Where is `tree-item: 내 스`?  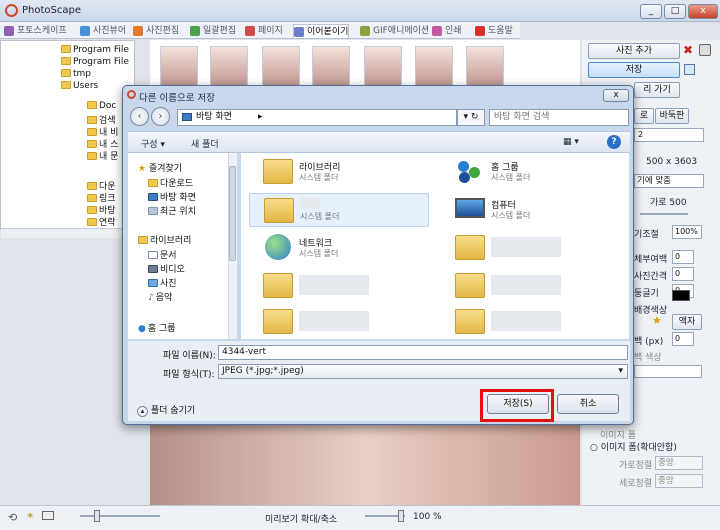
tree-item: 내 스 is located at coordinates (102, 143).